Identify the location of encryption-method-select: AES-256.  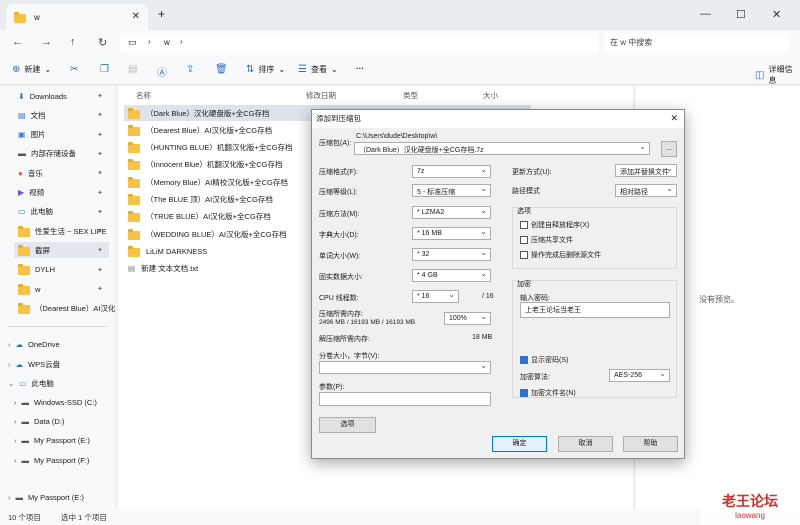
(639, 375).